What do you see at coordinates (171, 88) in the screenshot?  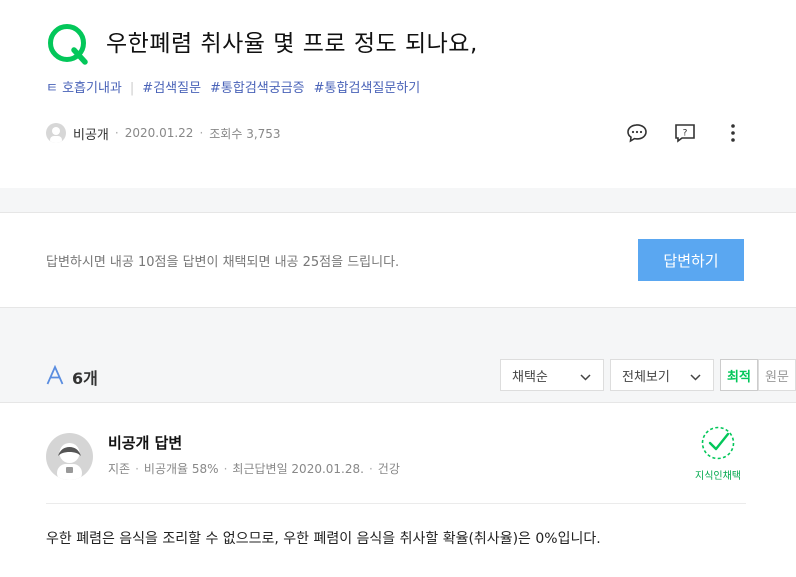 I see `tag-link: #검색질문` at bounding box center [171, 88].